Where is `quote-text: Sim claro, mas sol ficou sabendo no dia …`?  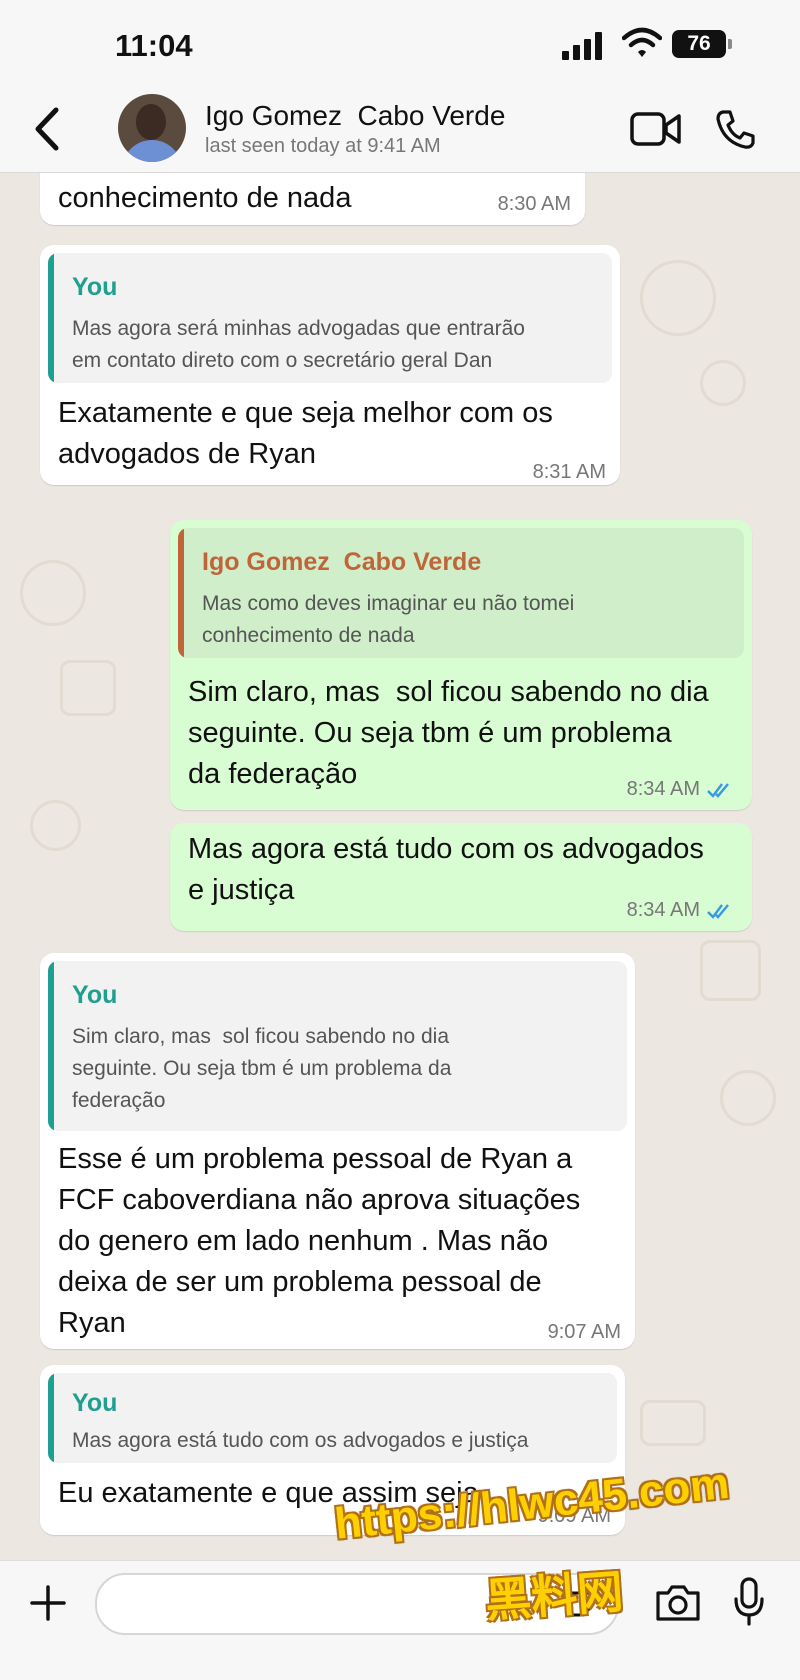
quote-text: Sim claro, mas sol ficou sabendo no dia … is located at coordinates (262, 1068).